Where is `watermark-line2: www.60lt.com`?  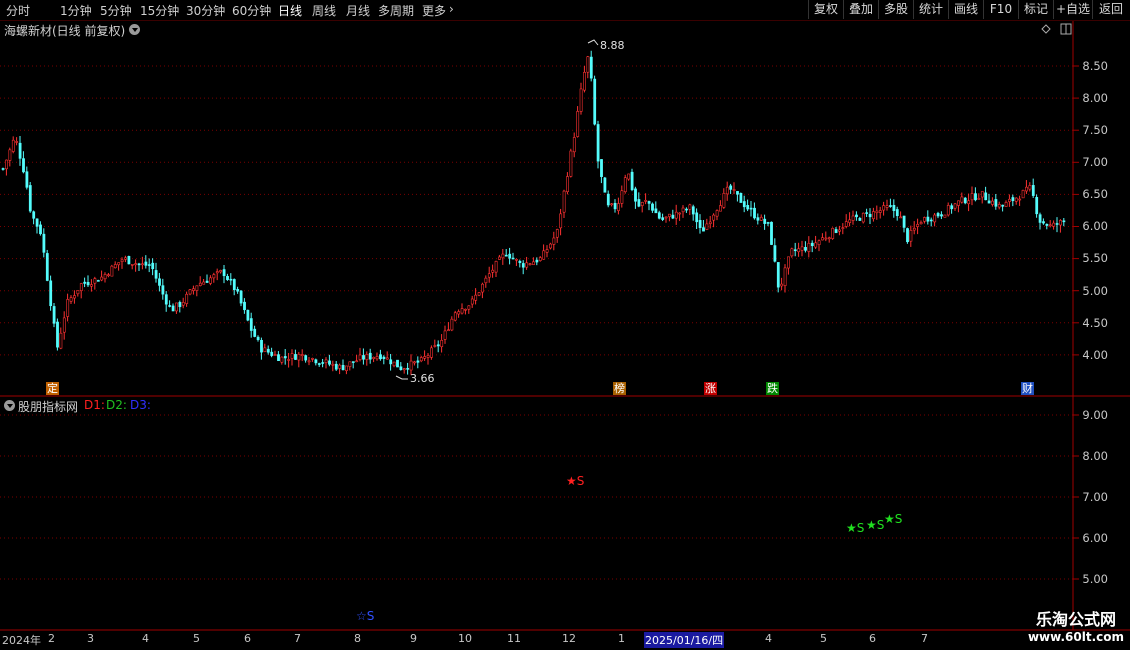
watermark-line2: www.60lt.com is located at coordinates (1075, 637).